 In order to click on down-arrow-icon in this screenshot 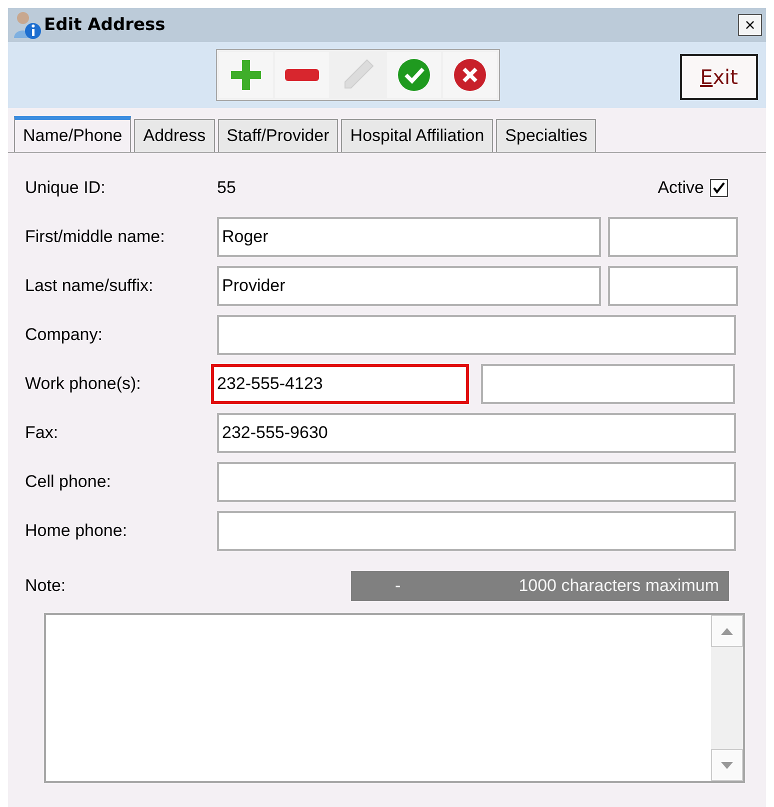, I will do `click(727, 765)`.